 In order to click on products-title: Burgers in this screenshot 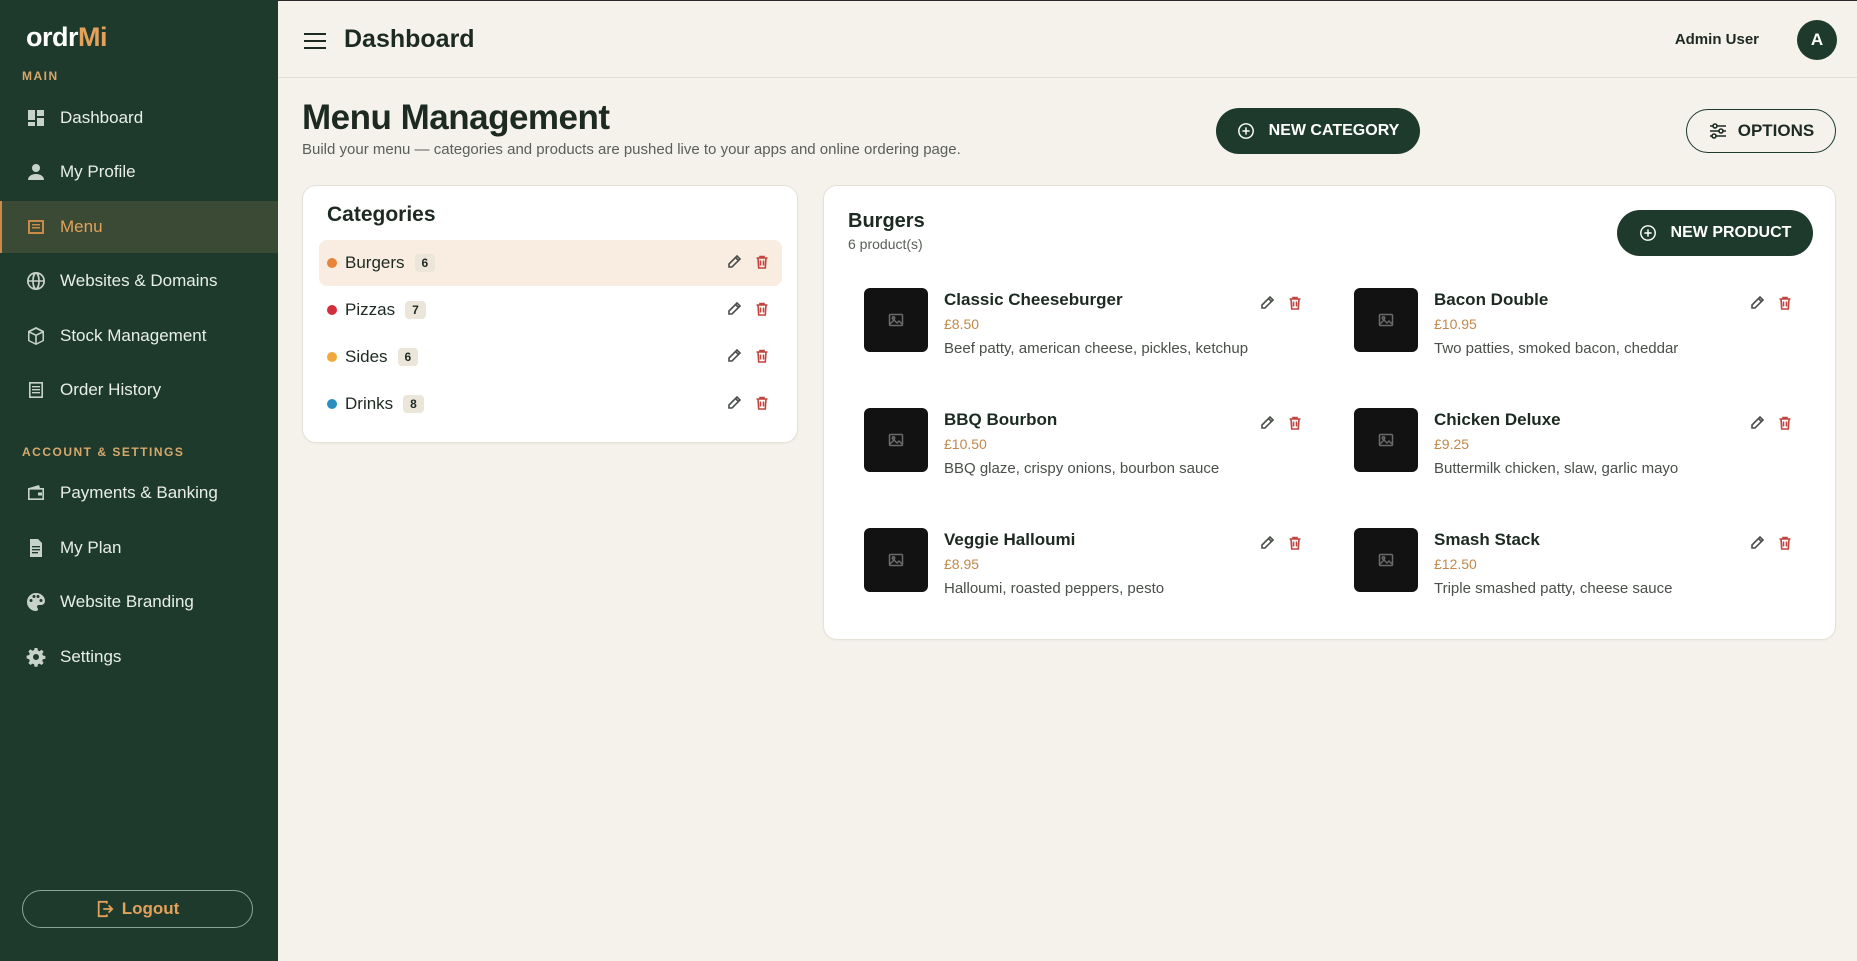, I will do `click(886, 221)`.